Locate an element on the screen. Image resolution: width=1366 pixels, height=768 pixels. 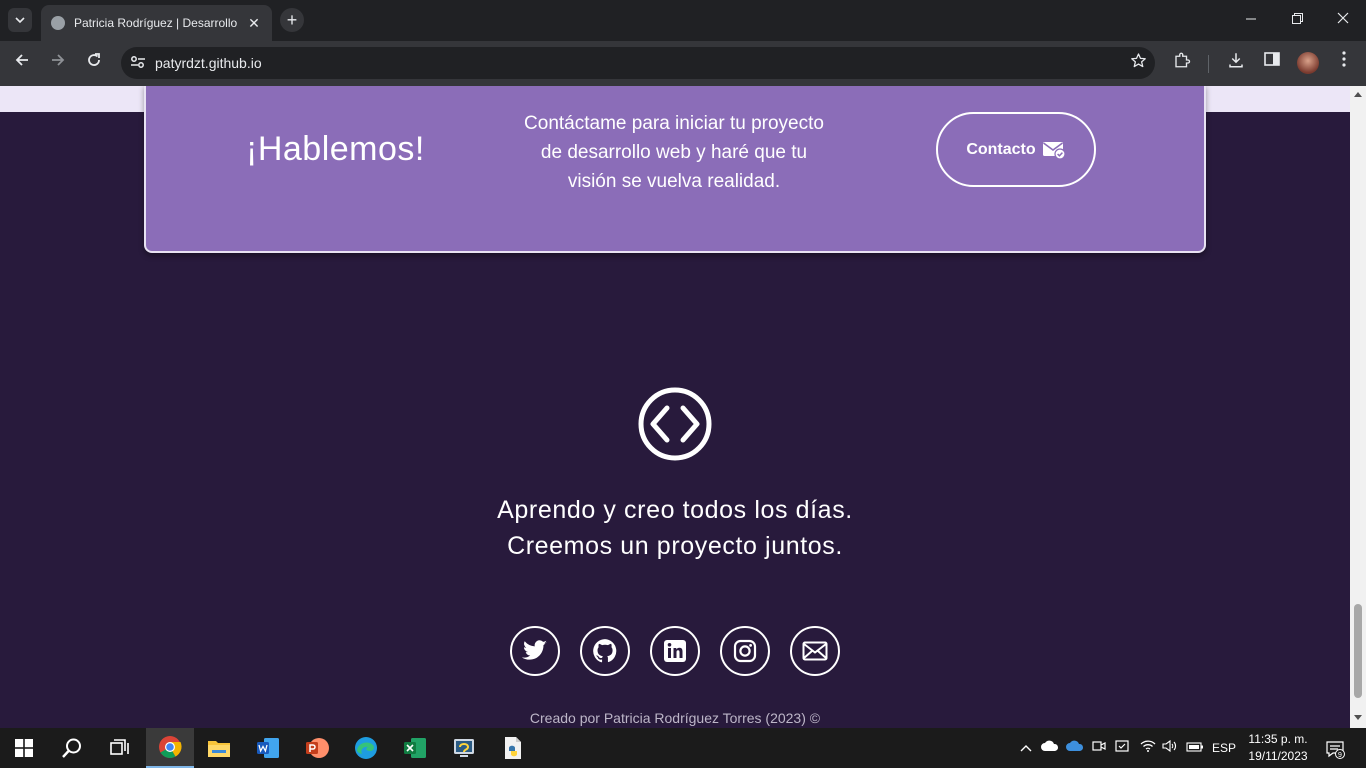
taskbar-python-file is located at coordinates (513, 748).